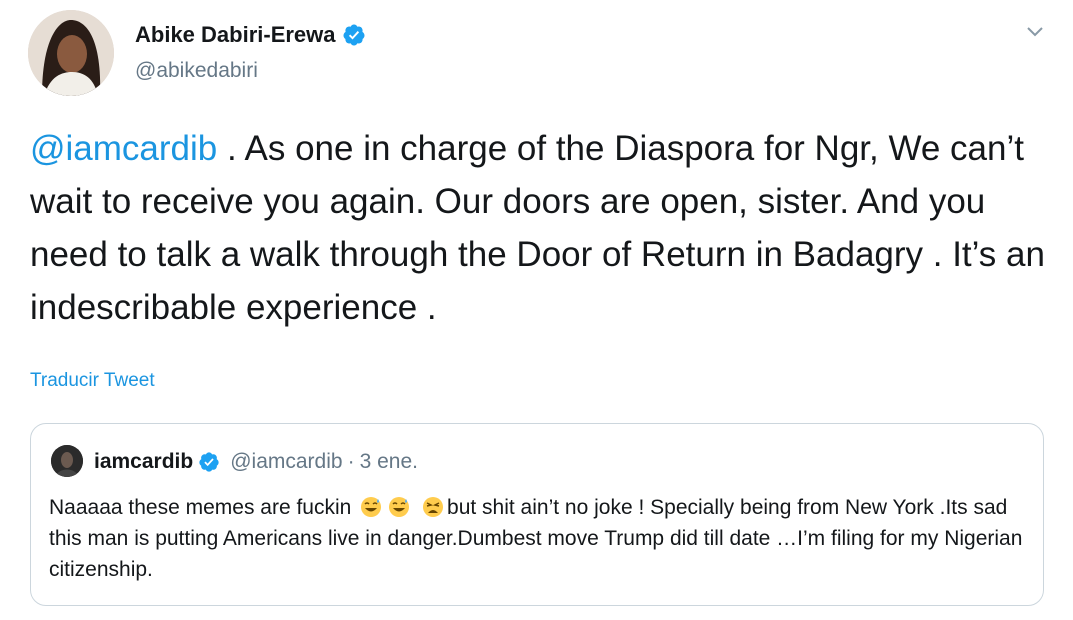 This screenshot has height=620, width=1073. Describe the element at coordinates (67, 461) in the screenshot. I see `quoted-author-avatar` at that location.